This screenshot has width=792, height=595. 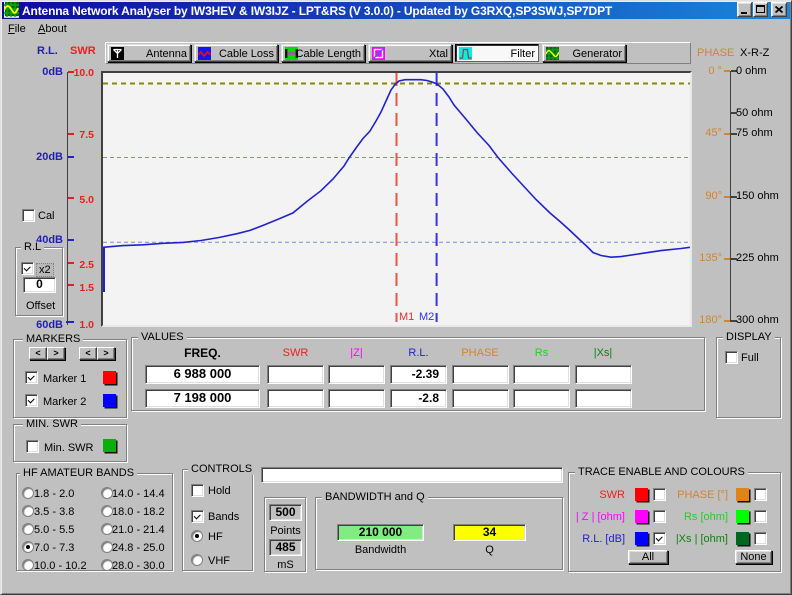 I want to click on svg-text: M1, so click(x=406, y=317).